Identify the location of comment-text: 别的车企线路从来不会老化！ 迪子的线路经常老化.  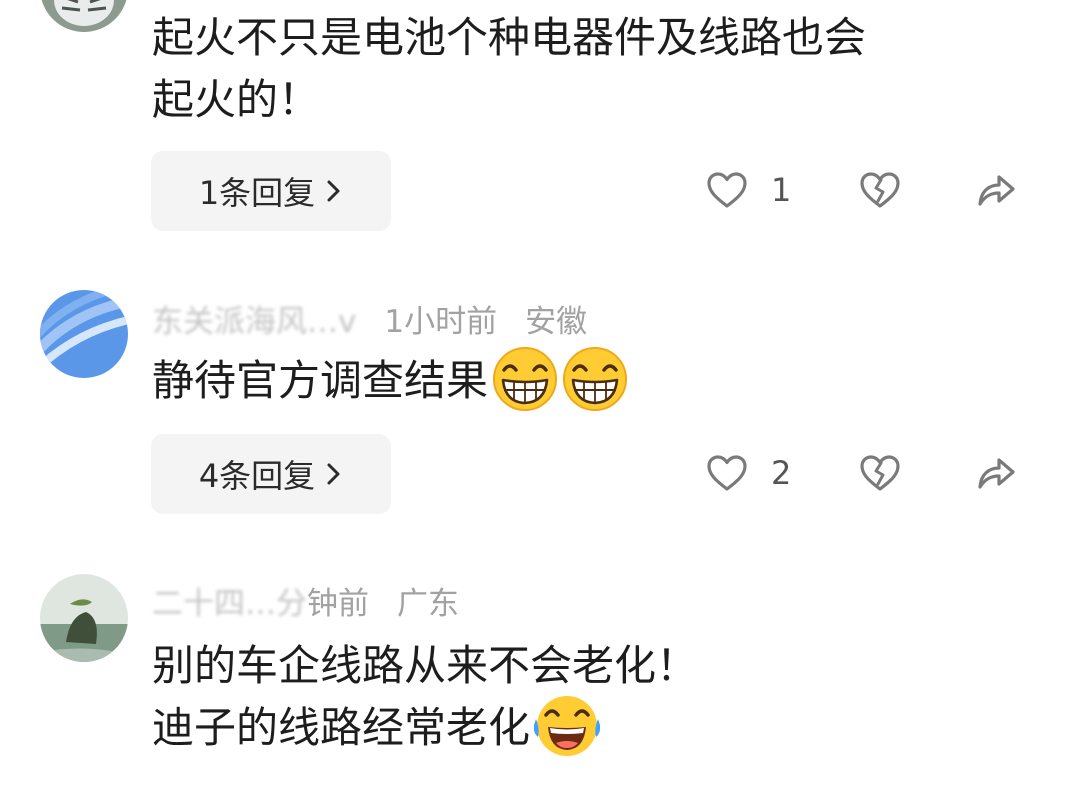
(592, 699).